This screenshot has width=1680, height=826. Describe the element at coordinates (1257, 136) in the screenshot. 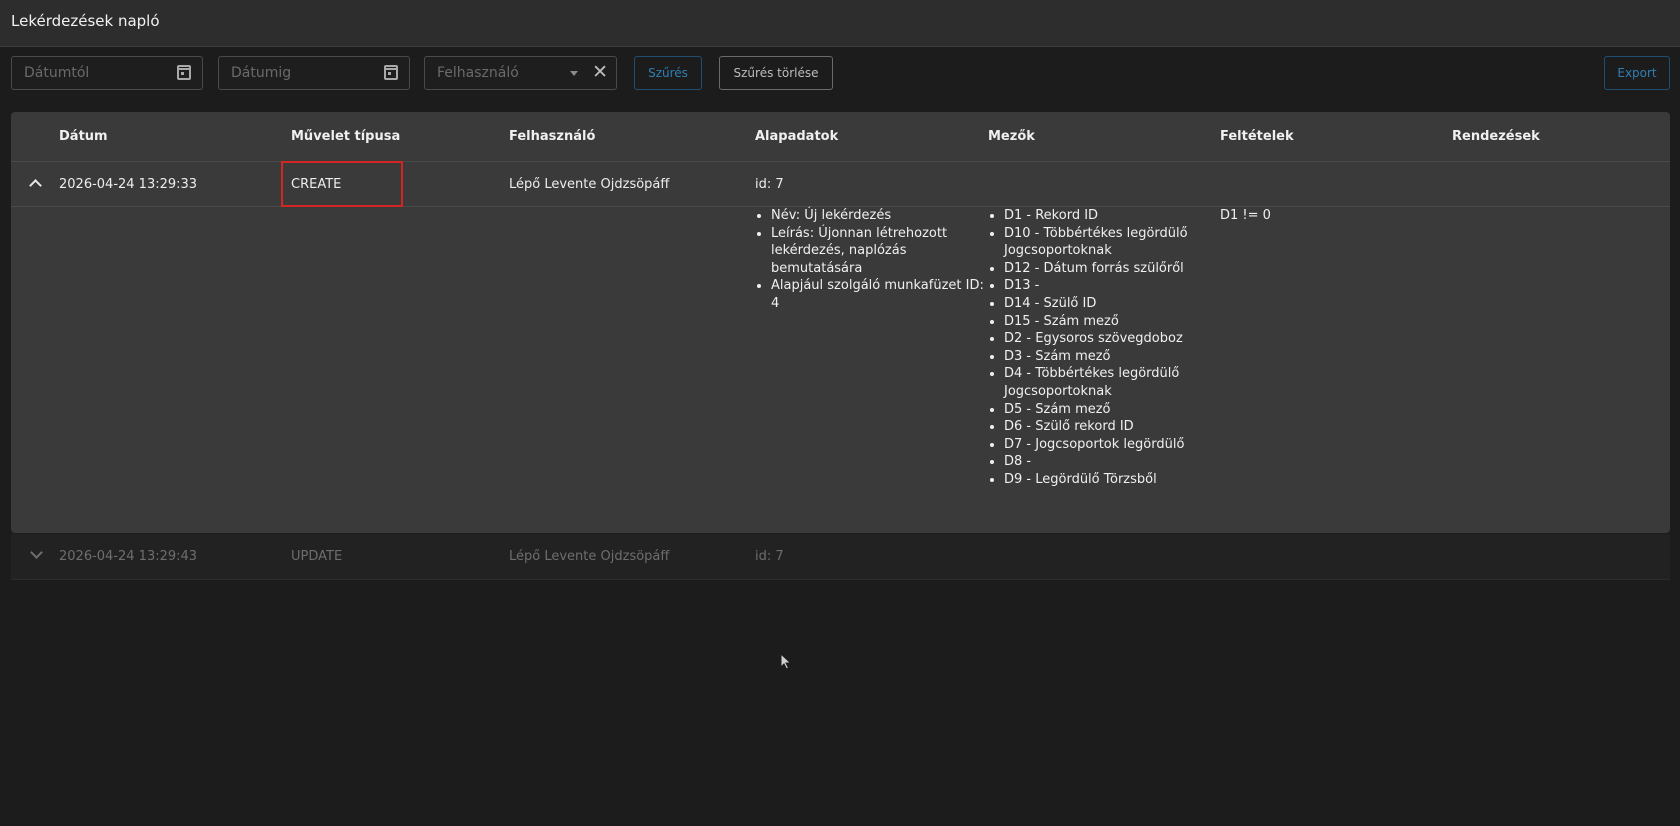

I see `column-header-conditions: Feltételek` at that location.